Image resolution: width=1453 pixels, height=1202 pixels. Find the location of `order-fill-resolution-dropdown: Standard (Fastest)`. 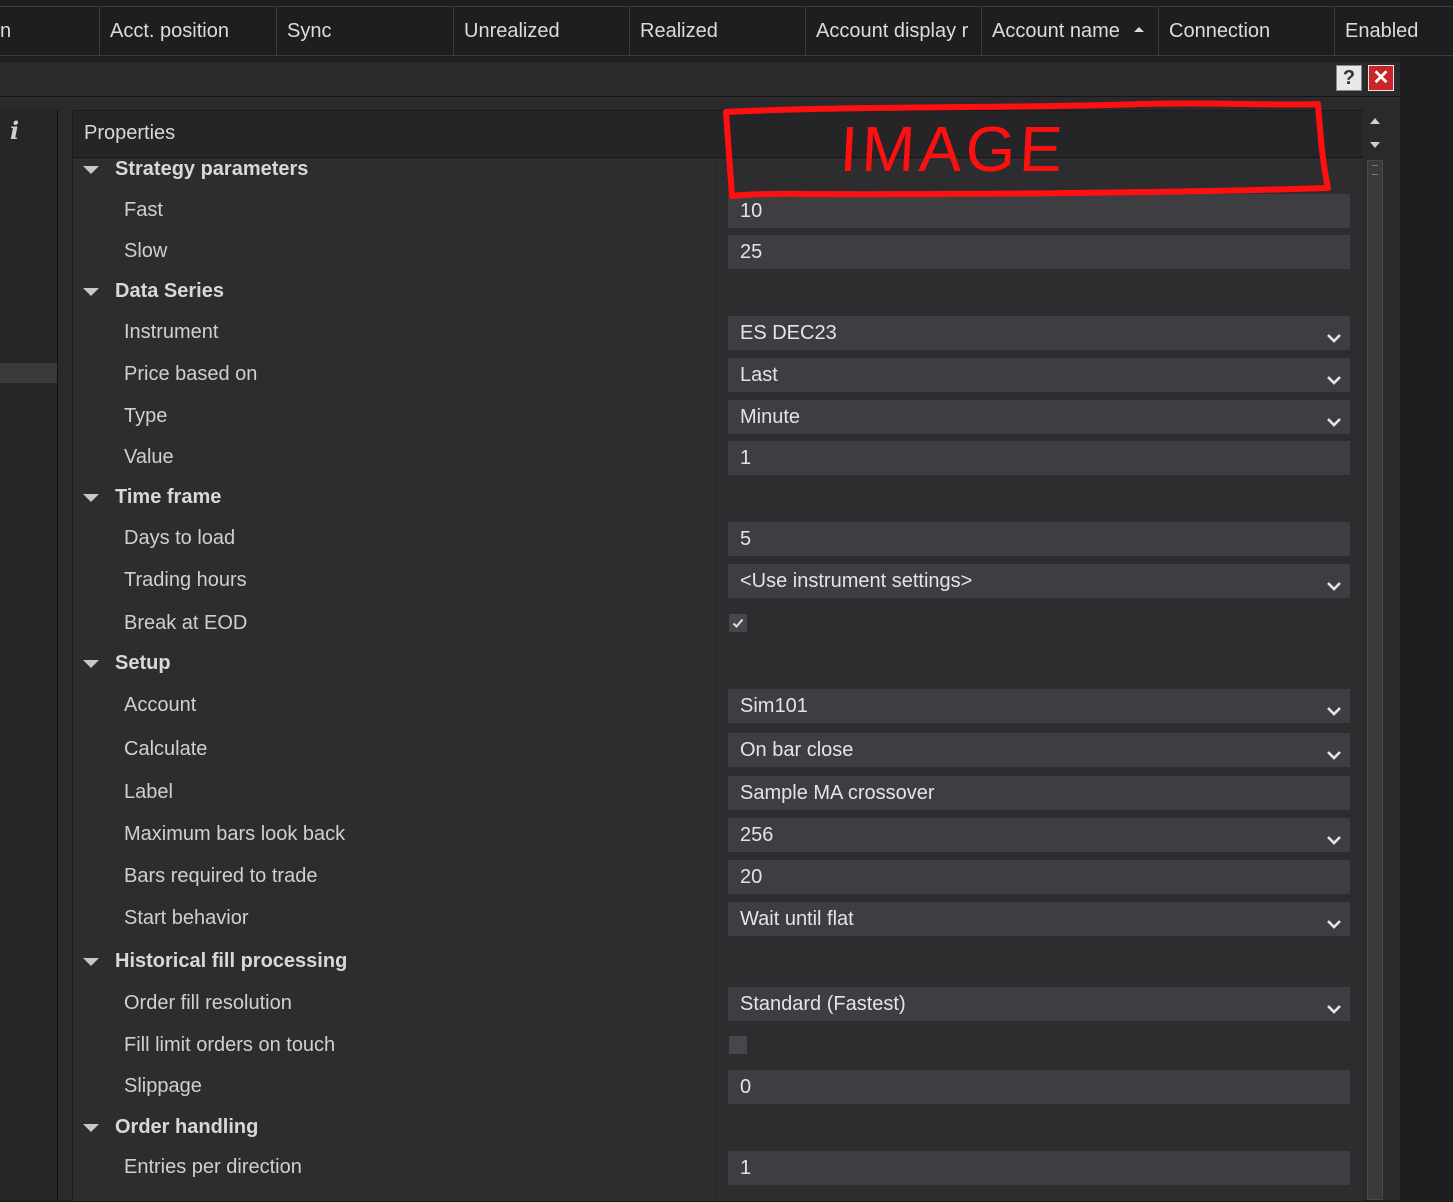

order-fill-resolution-dropdown: Standard (Fastest) is located at coordinates (1039, 1004).